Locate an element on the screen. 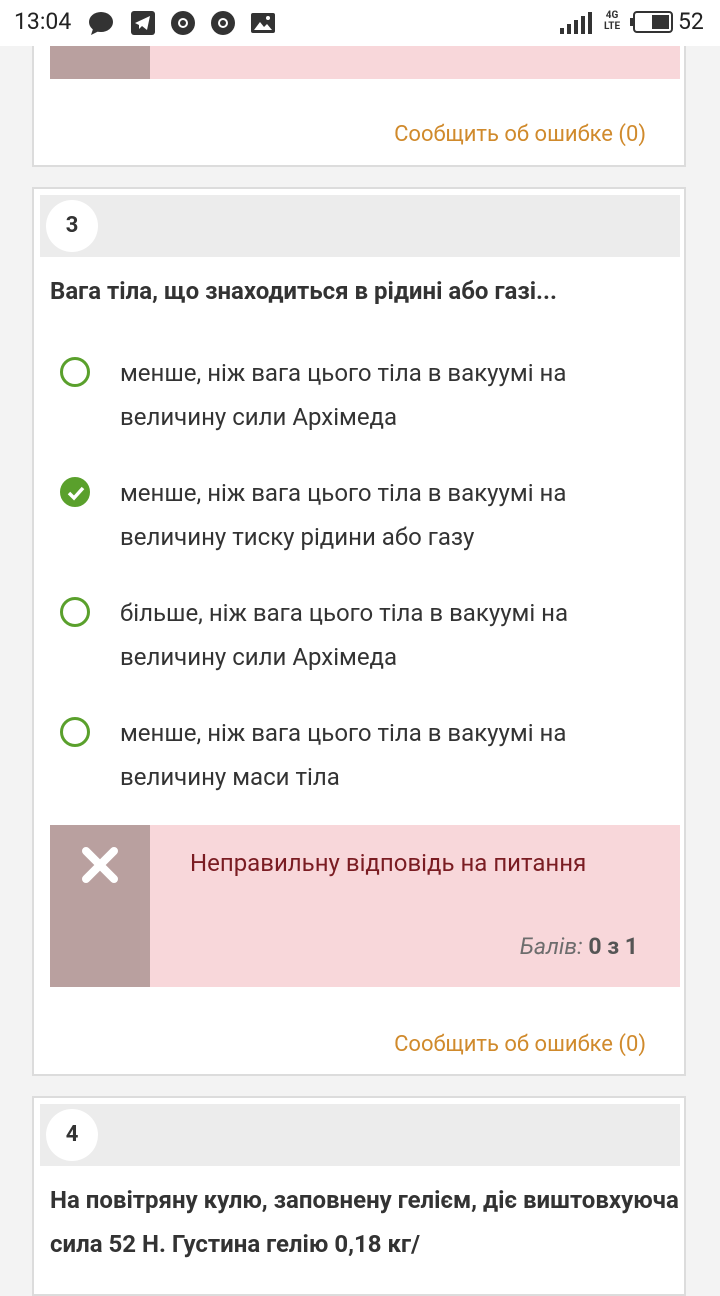  status-bar: 13:04 4G LTE 52 is located at coordinates (360, 23).